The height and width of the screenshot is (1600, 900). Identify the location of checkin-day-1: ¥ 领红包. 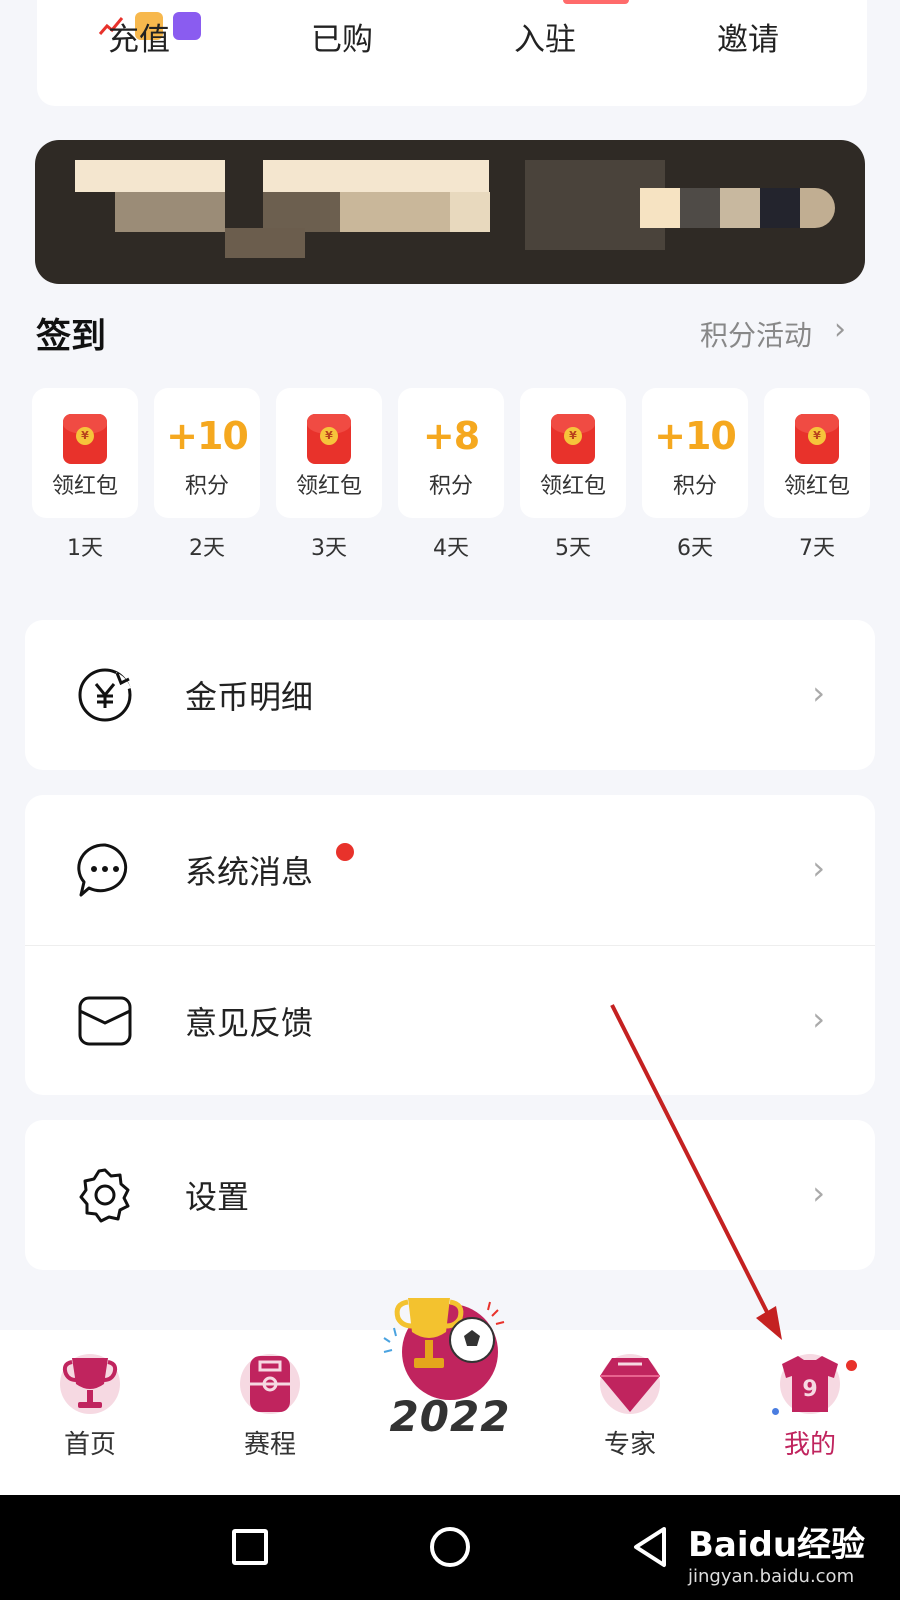
(85, 453).